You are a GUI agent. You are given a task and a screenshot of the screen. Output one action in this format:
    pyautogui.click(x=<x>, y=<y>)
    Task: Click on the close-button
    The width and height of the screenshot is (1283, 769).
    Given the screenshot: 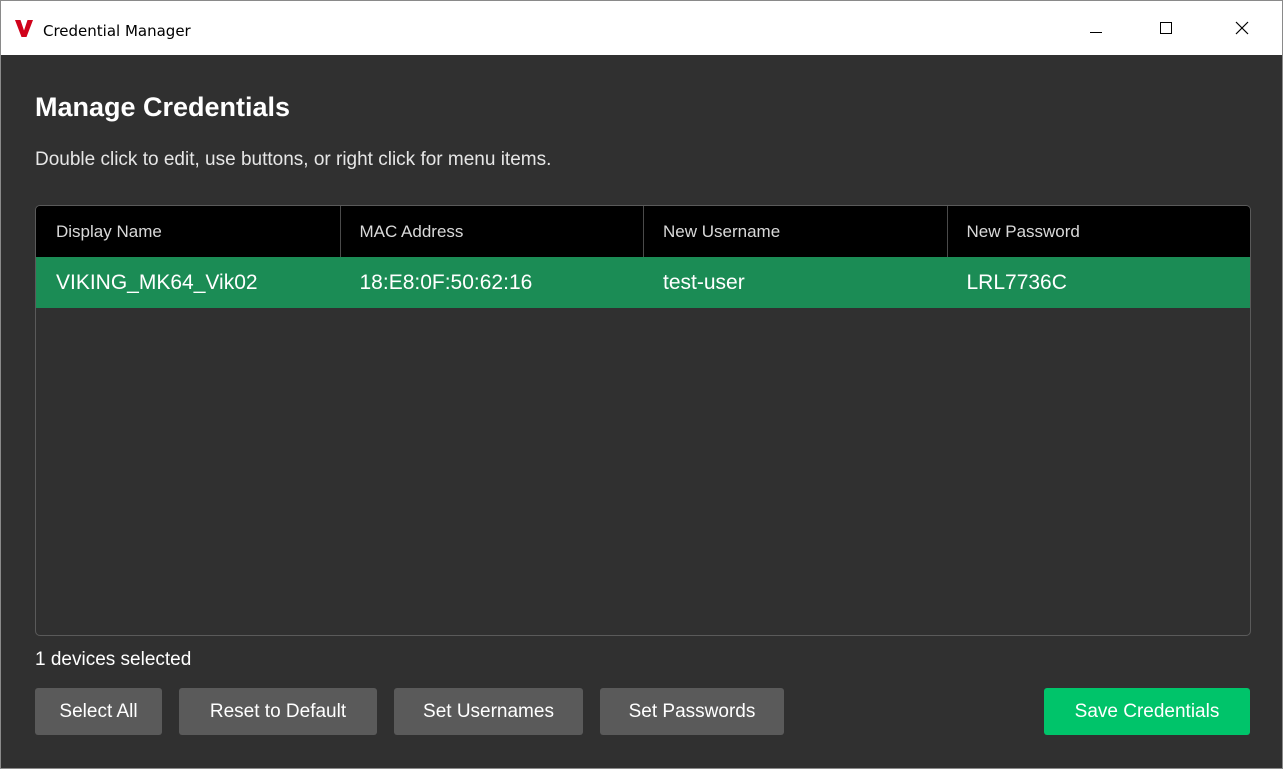 What is the action you would take?
    pyautogui.click(x=1242, y=28)
    